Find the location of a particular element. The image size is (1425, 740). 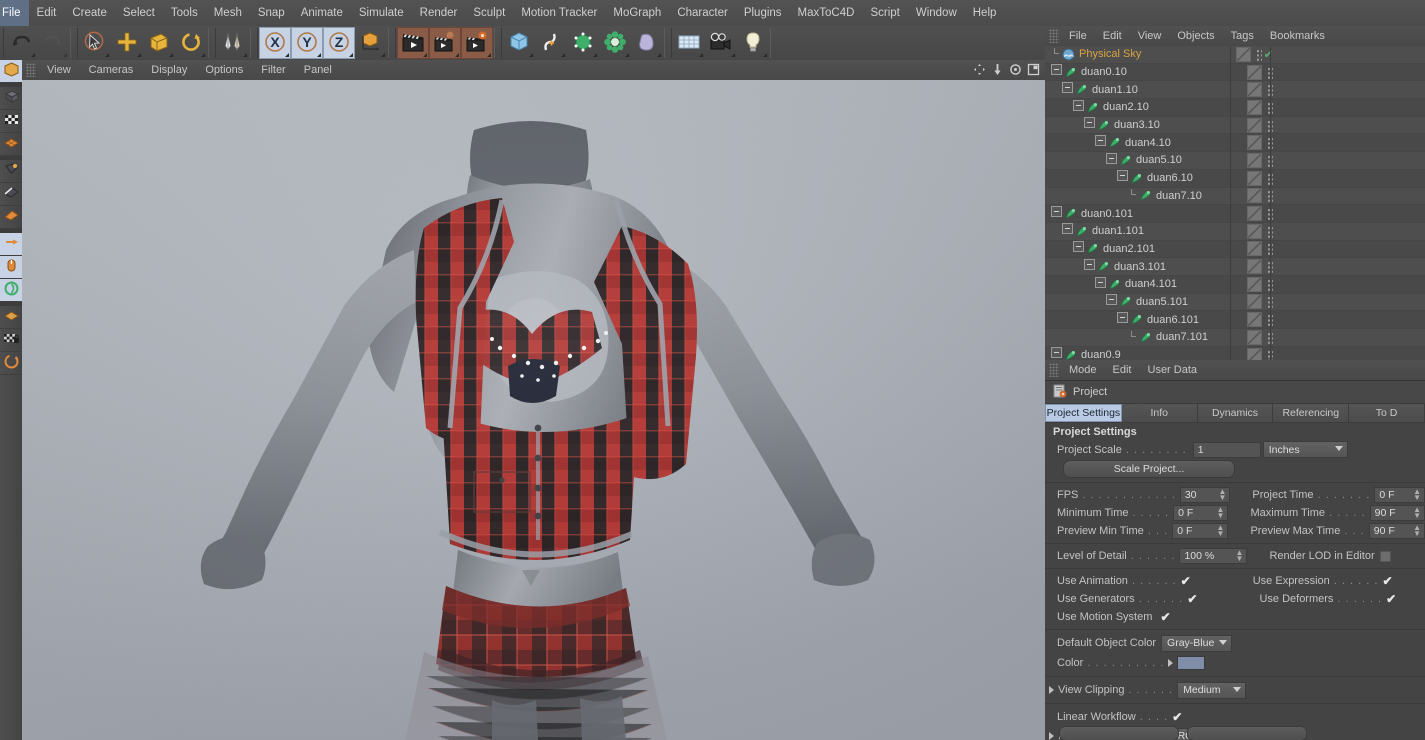

add-light-button is located at coordinates (753, 43).